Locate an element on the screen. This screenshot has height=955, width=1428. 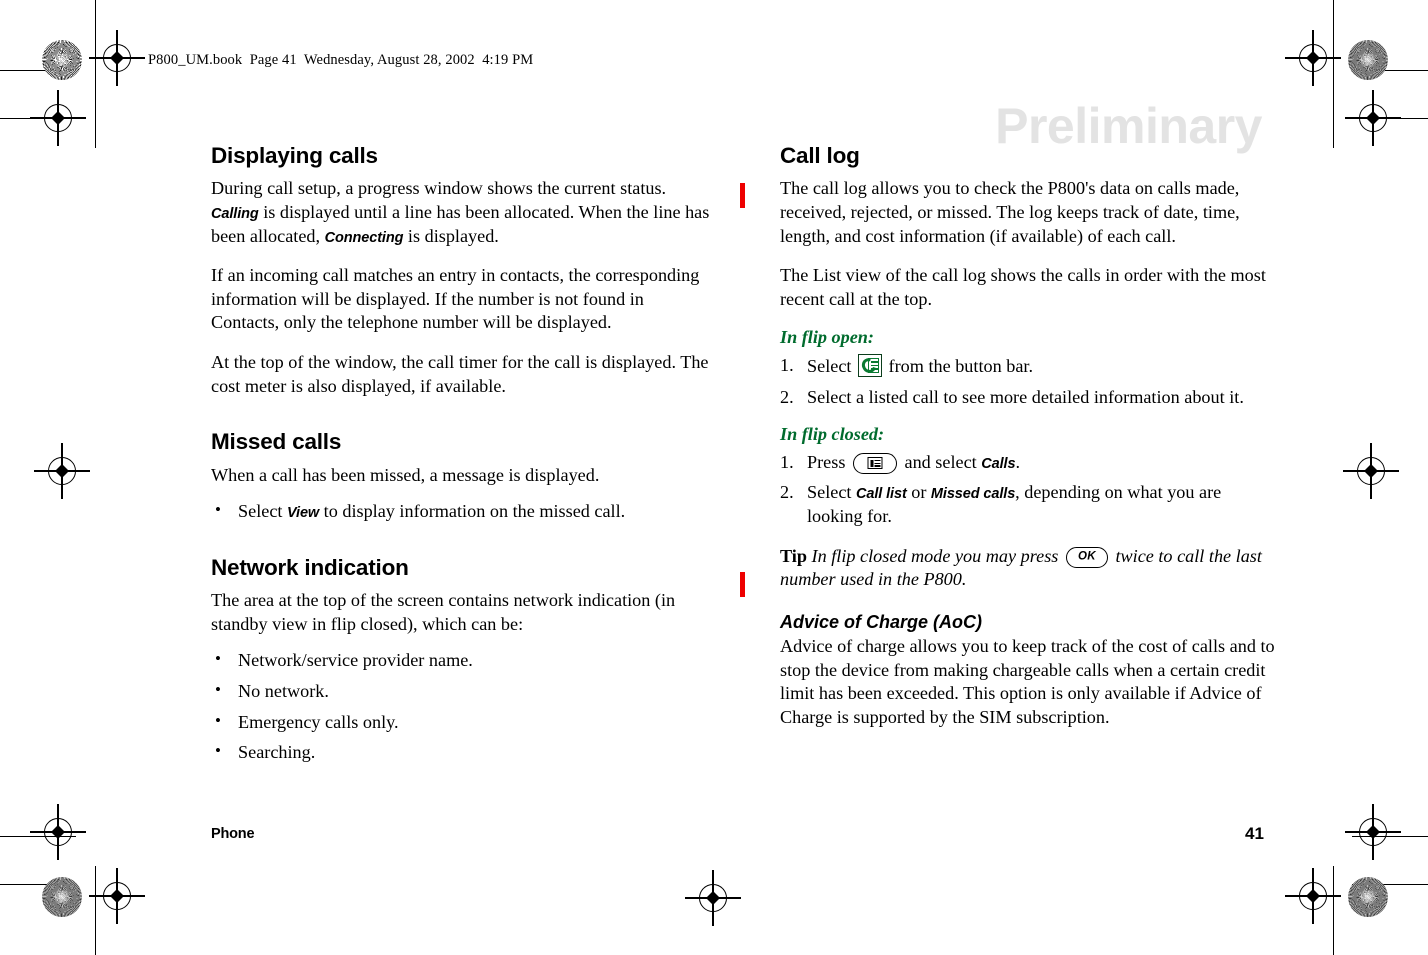
ok-key-icon: OK is located at coordinates (1086, 557).